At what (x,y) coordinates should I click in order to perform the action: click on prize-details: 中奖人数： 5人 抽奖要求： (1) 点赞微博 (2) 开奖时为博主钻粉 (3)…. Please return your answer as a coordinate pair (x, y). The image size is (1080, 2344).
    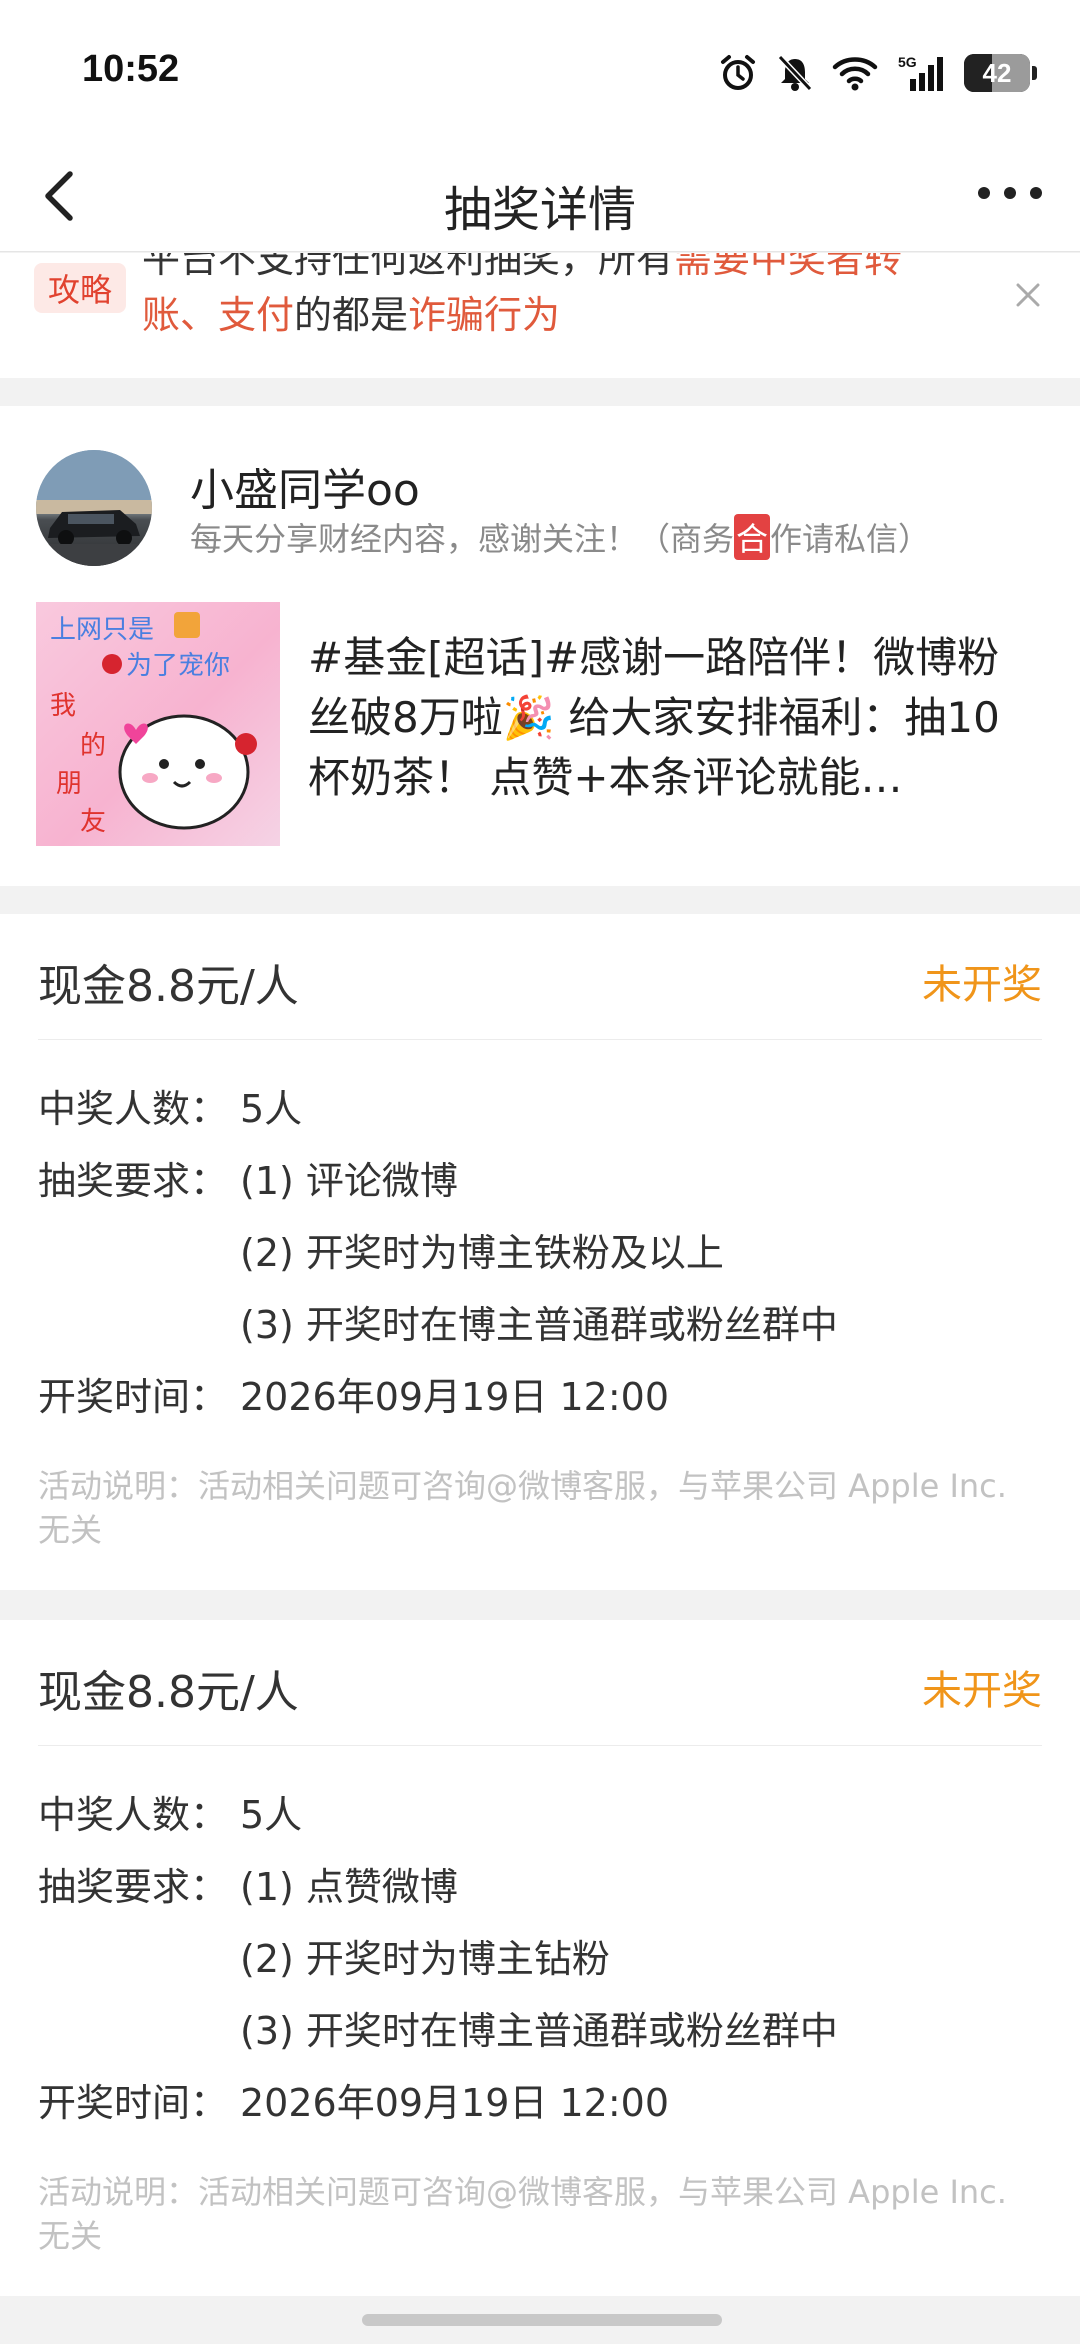
    Looking at the image, I should click on (540, 1970).